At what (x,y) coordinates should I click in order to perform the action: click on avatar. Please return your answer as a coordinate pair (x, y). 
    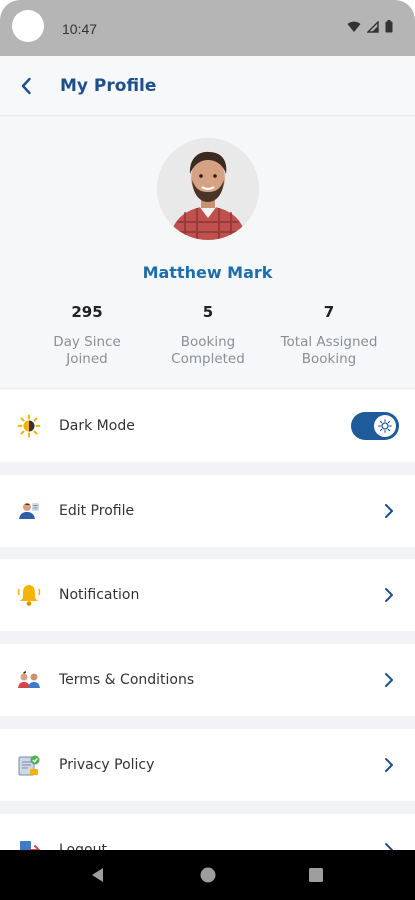
    Looking at the image, I should click on (208, 189).